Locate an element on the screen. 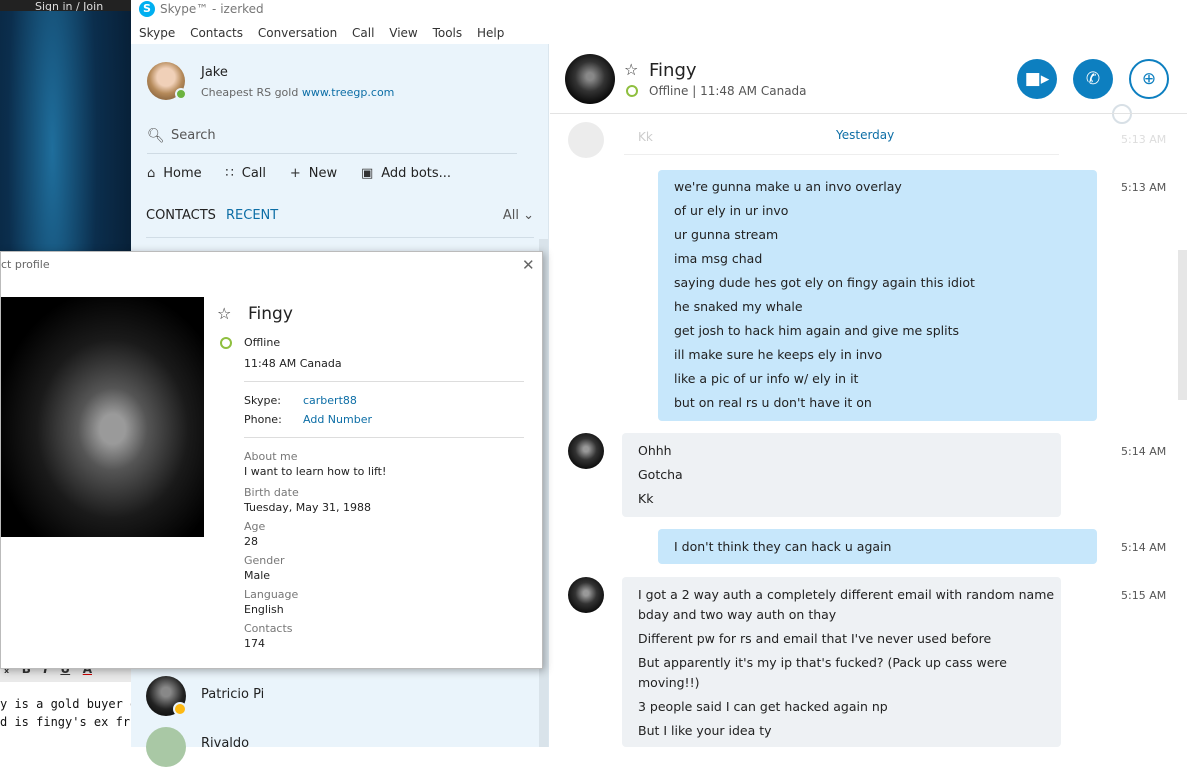 Image resolution: width=1187 pixels, height=767 pixels. about-label: About me is located at coordinates (271, 456).